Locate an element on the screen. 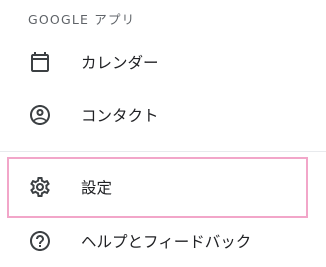 Image resolution: width=326 pixels, height=267 pixels. menu-item-label: コンタクト is located at coordinates (120, 116).